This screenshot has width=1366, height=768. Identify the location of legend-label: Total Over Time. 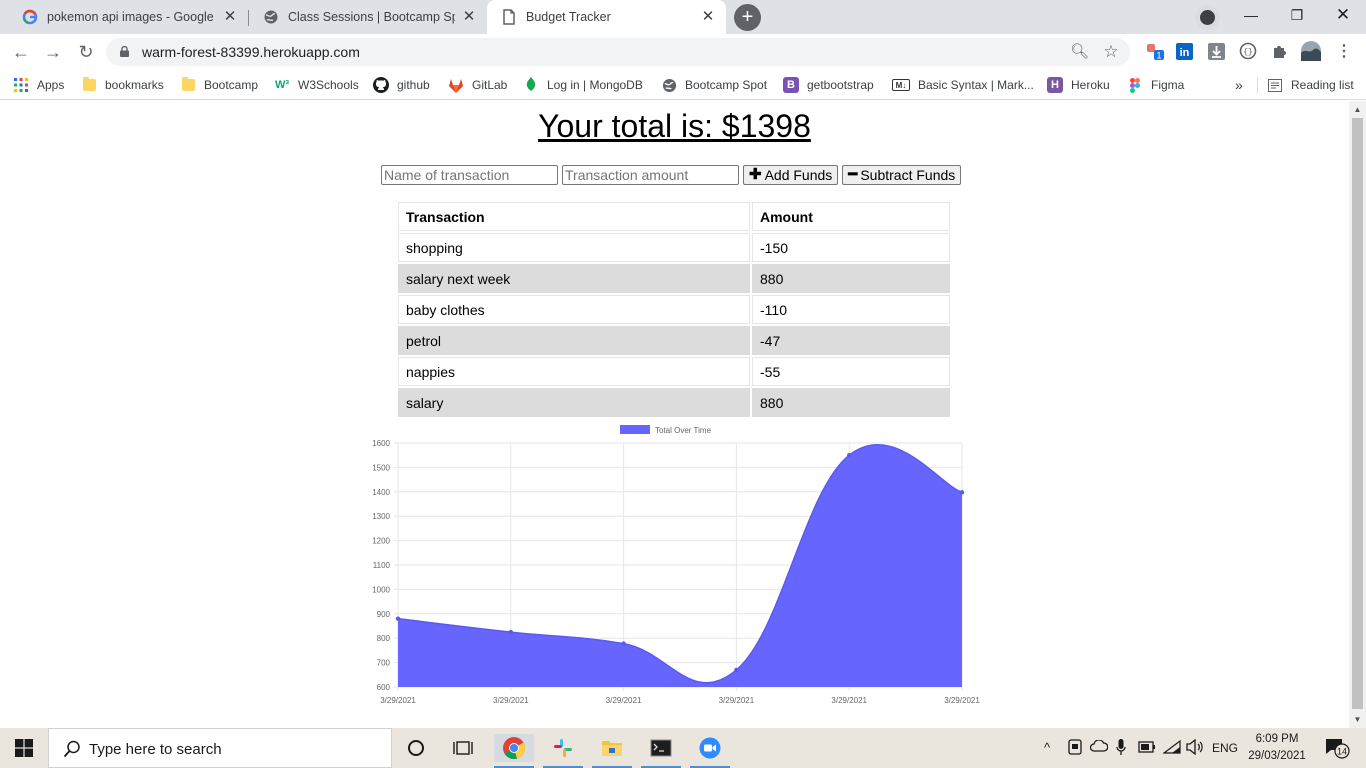
(683, 430).